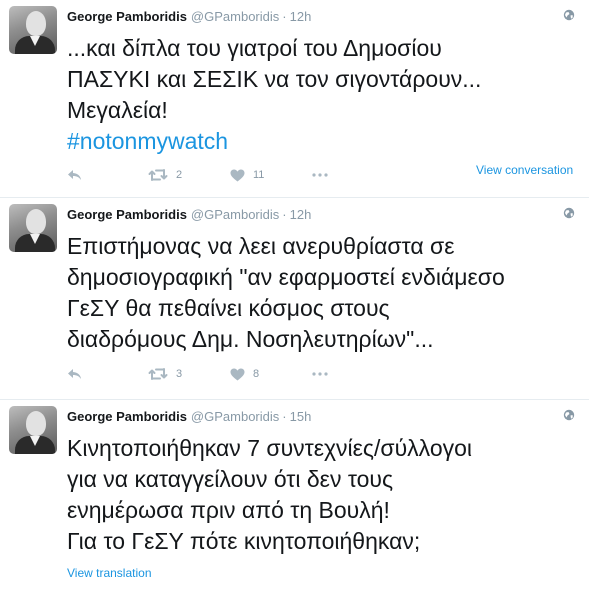 This screenshot has height=591, width=589. I want to click on tweet-text-line: Επιστήμονας να λεει ανερυθρίαστα σε, so click(261, 246).